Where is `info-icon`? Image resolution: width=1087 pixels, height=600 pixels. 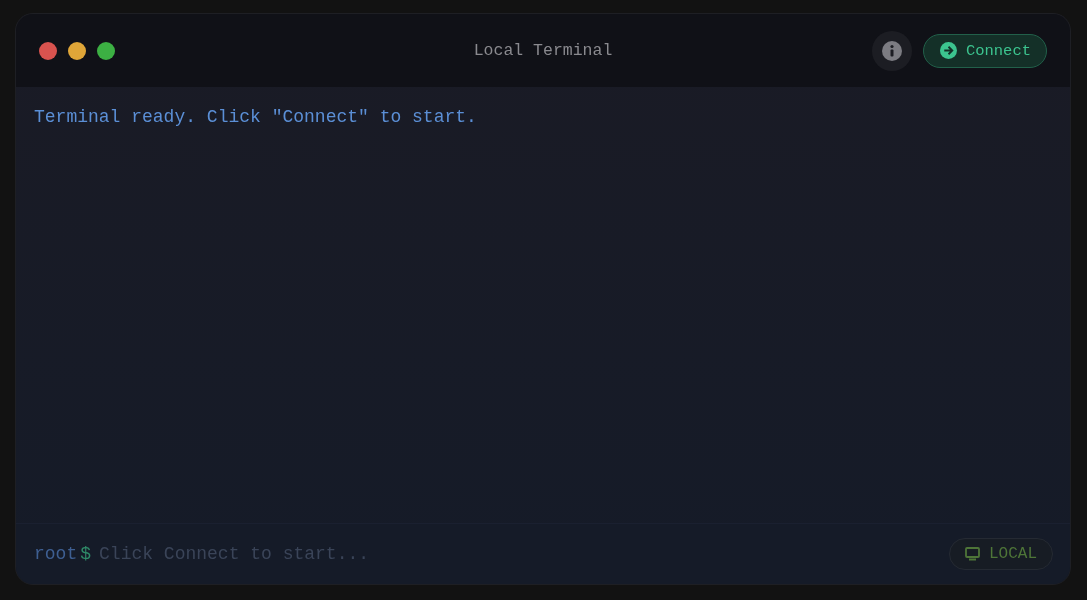 info-icon is located at coordinates (891, 50).